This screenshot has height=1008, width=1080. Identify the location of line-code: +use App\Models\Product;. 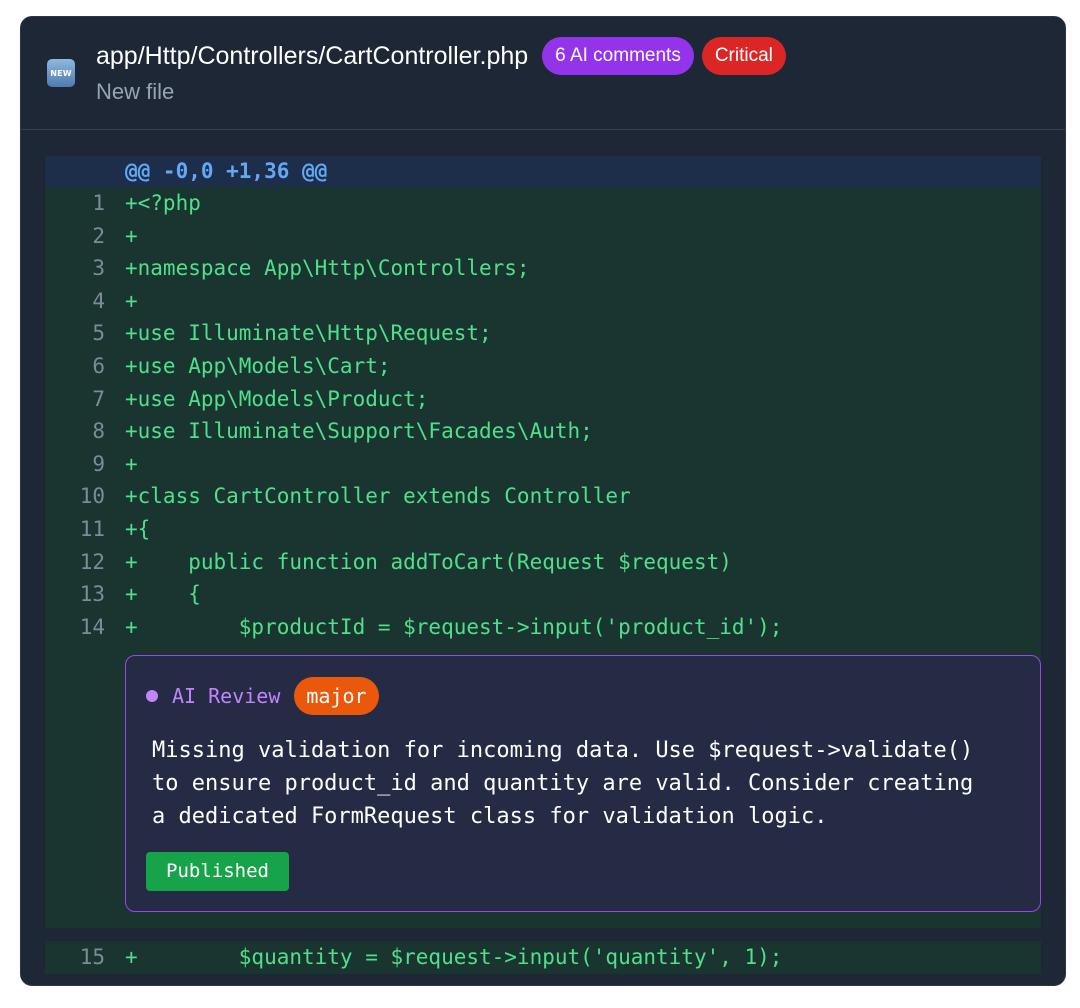
(277, 398).